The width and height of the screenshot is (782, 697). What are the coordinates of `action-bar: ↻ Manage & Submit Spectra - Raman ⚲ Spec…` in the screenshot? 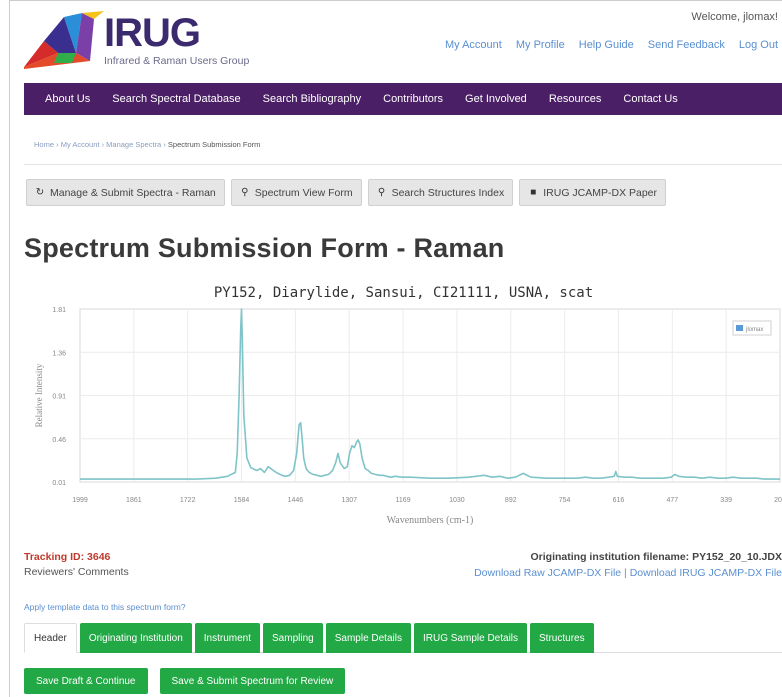 It's located at (346, 192).